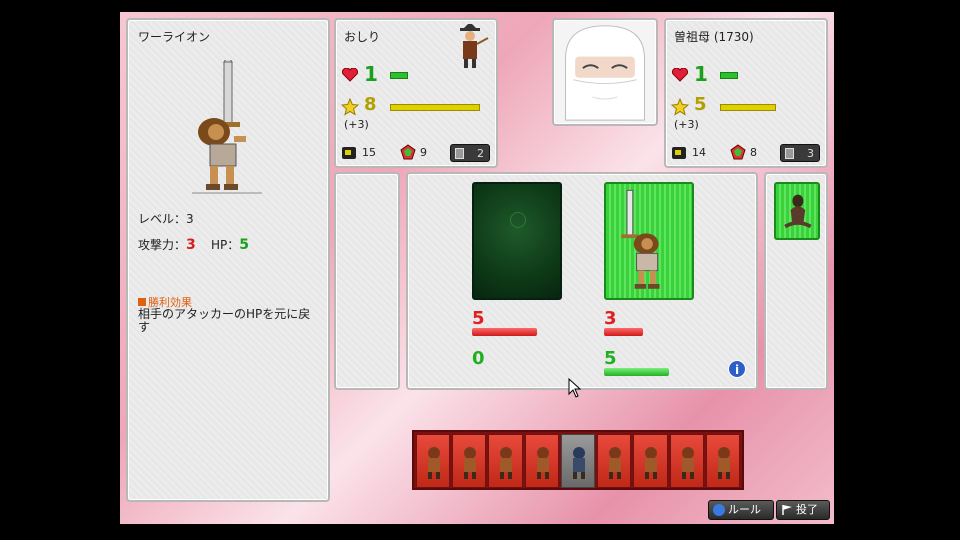 The height and width of the screenshot is (540, 960). What do you see at coordinates (174, 37) in the screenshot?
I see `card-name: ワーライオン` at bounding box center [174, 37].